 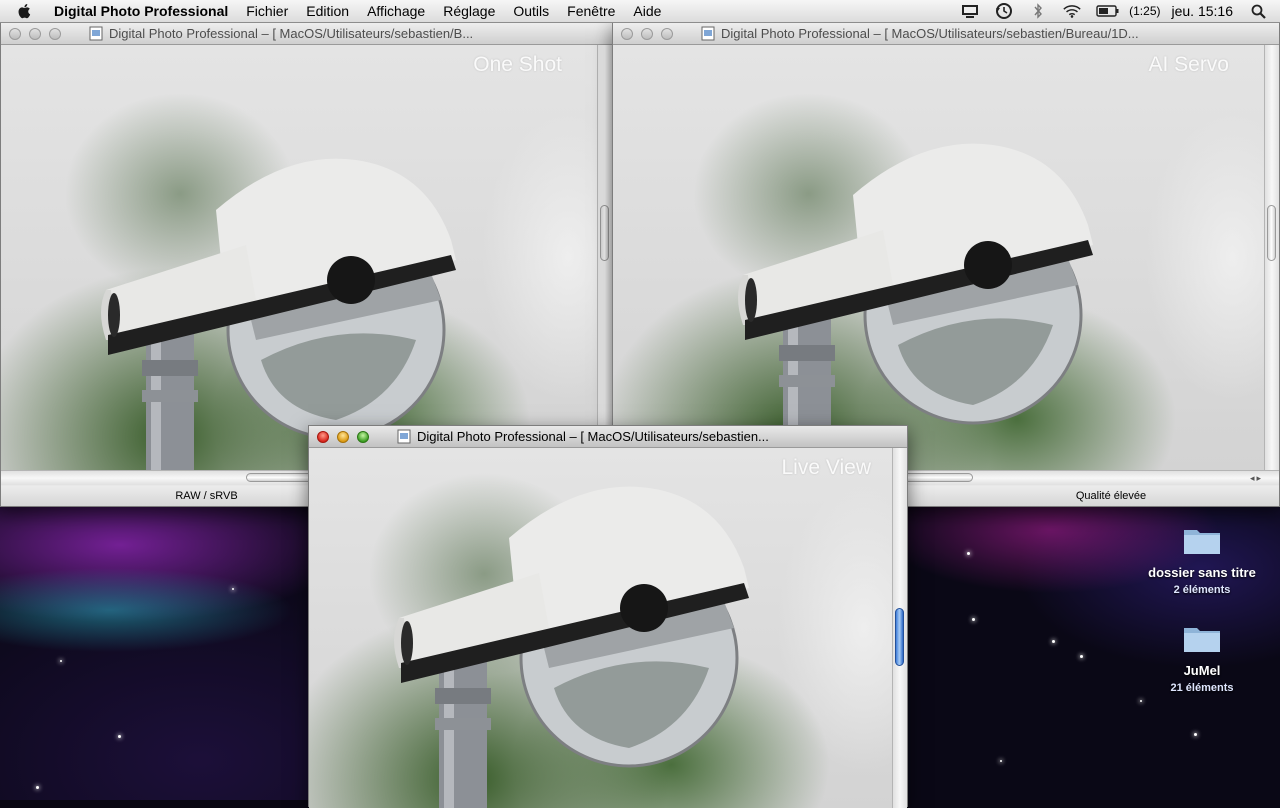 I want to click on display-icon, so click(x=970, y=11).